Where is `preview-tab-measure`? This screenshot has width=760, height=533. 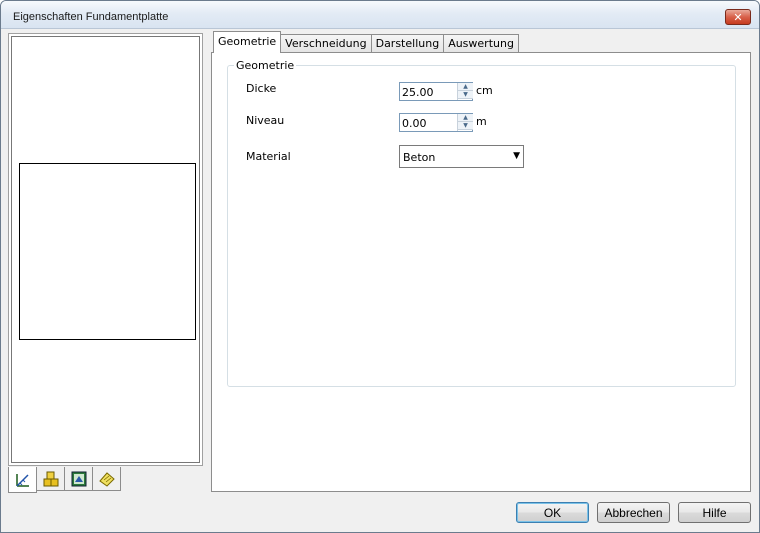 preview-tab-measure is located at coordinates (22, 480).